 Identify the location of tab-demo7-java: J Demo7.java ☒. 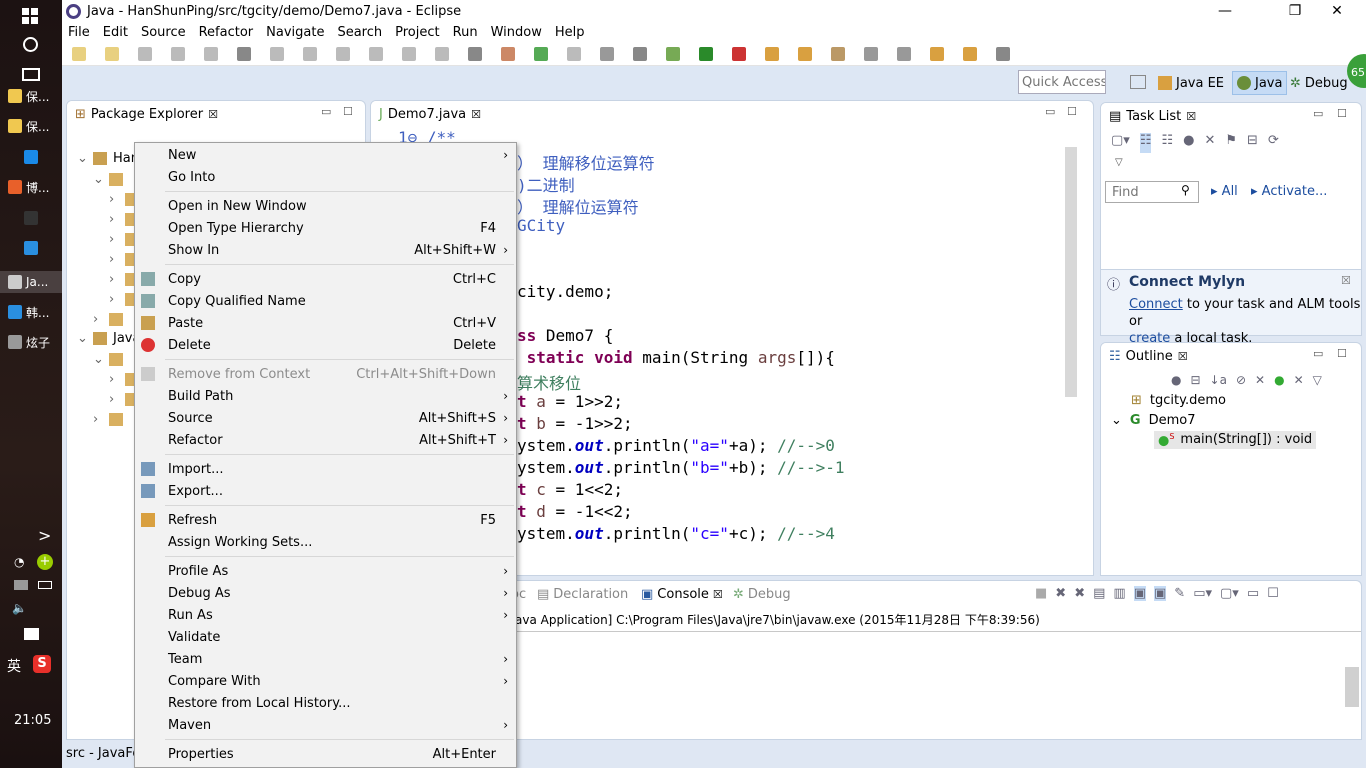
(430, 114).